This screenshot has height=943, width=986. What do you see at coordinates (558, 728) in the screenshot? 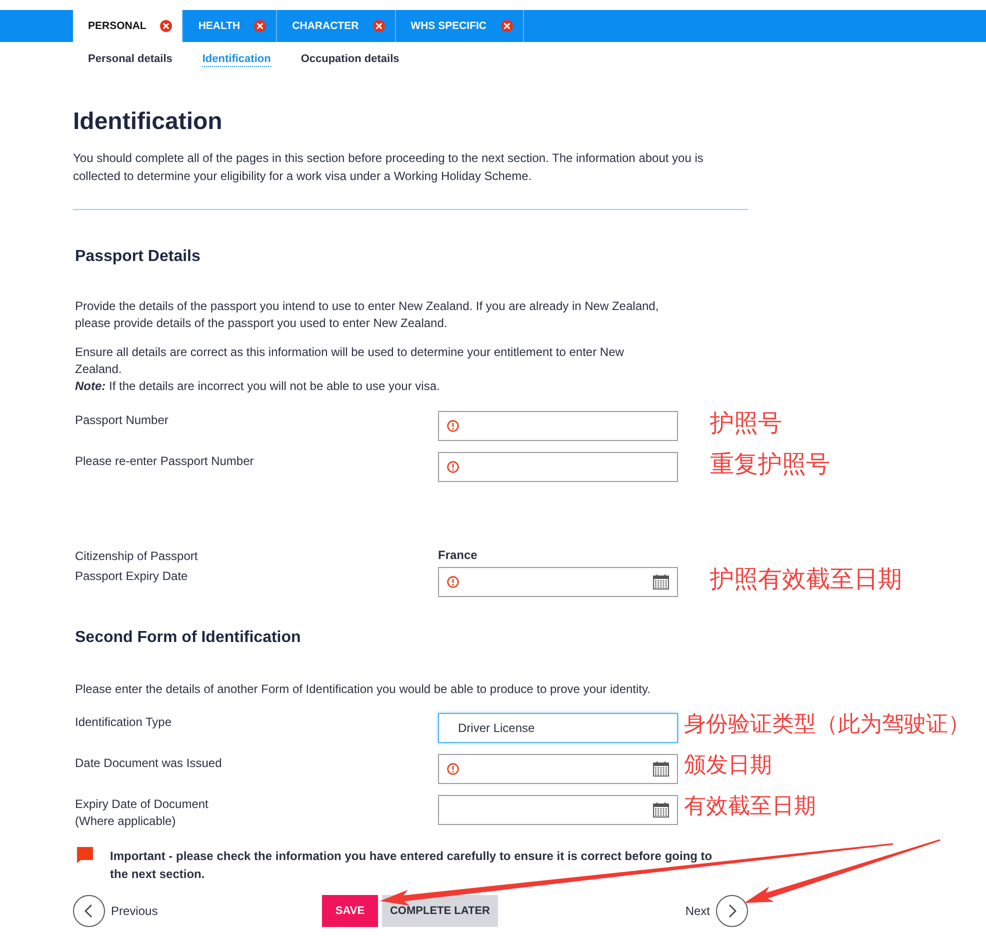
I see `dropdown-field: Driver License` at bounding box center [558, 728].